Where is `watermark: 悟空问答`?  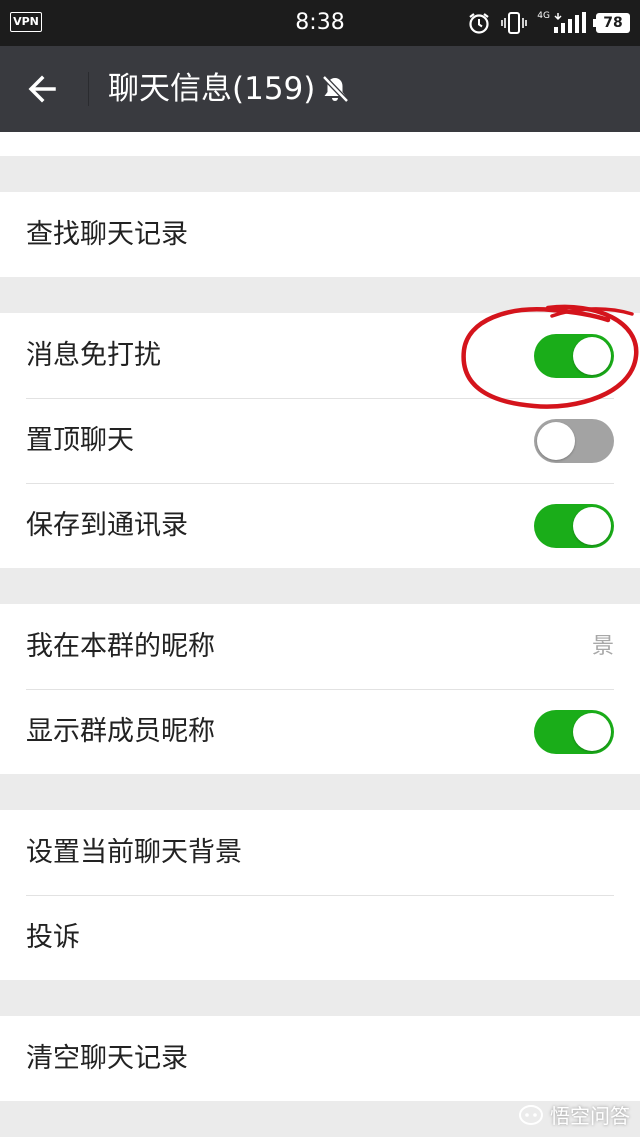 watermark: 悟空问答 is located at coordinates (574, 1114).